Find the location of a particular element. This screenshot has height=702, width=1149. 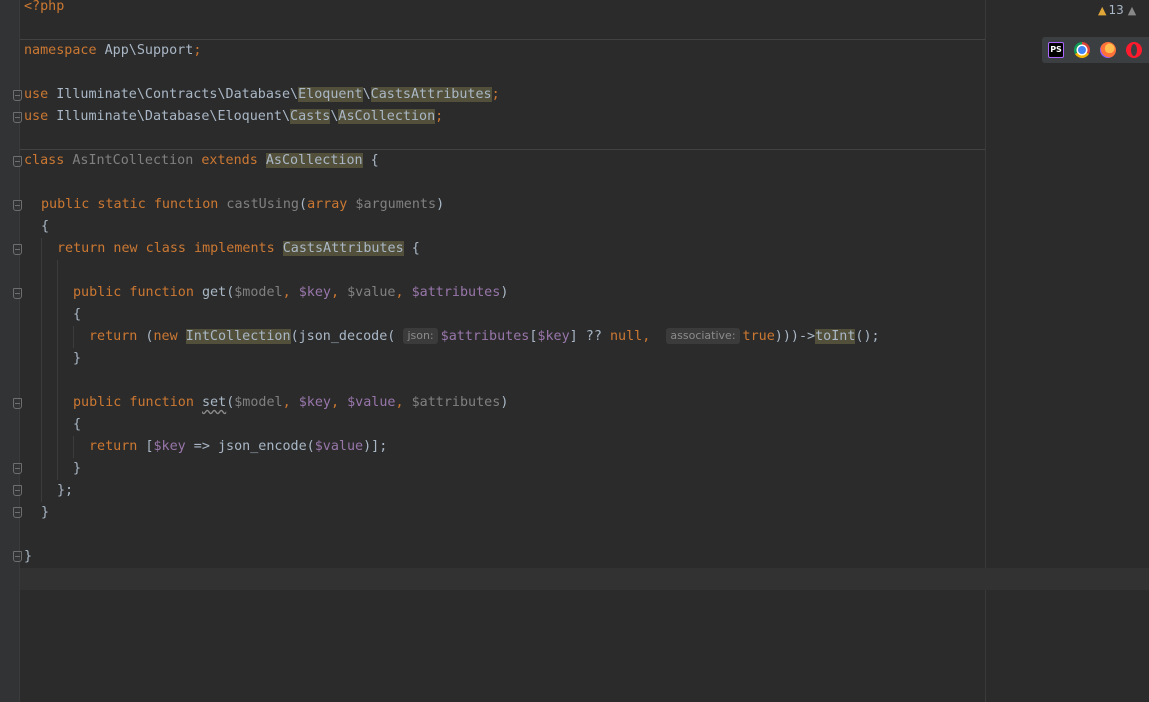

php-open-tag: <?php is located at coordinates (44, 7).